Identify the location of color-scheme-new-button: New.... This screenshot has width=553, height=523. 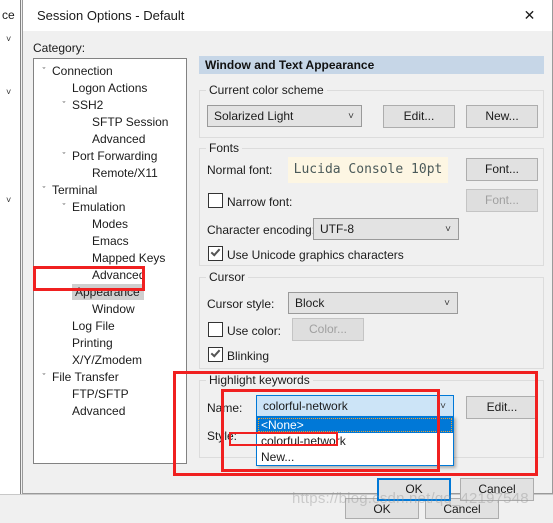
(502, 116).